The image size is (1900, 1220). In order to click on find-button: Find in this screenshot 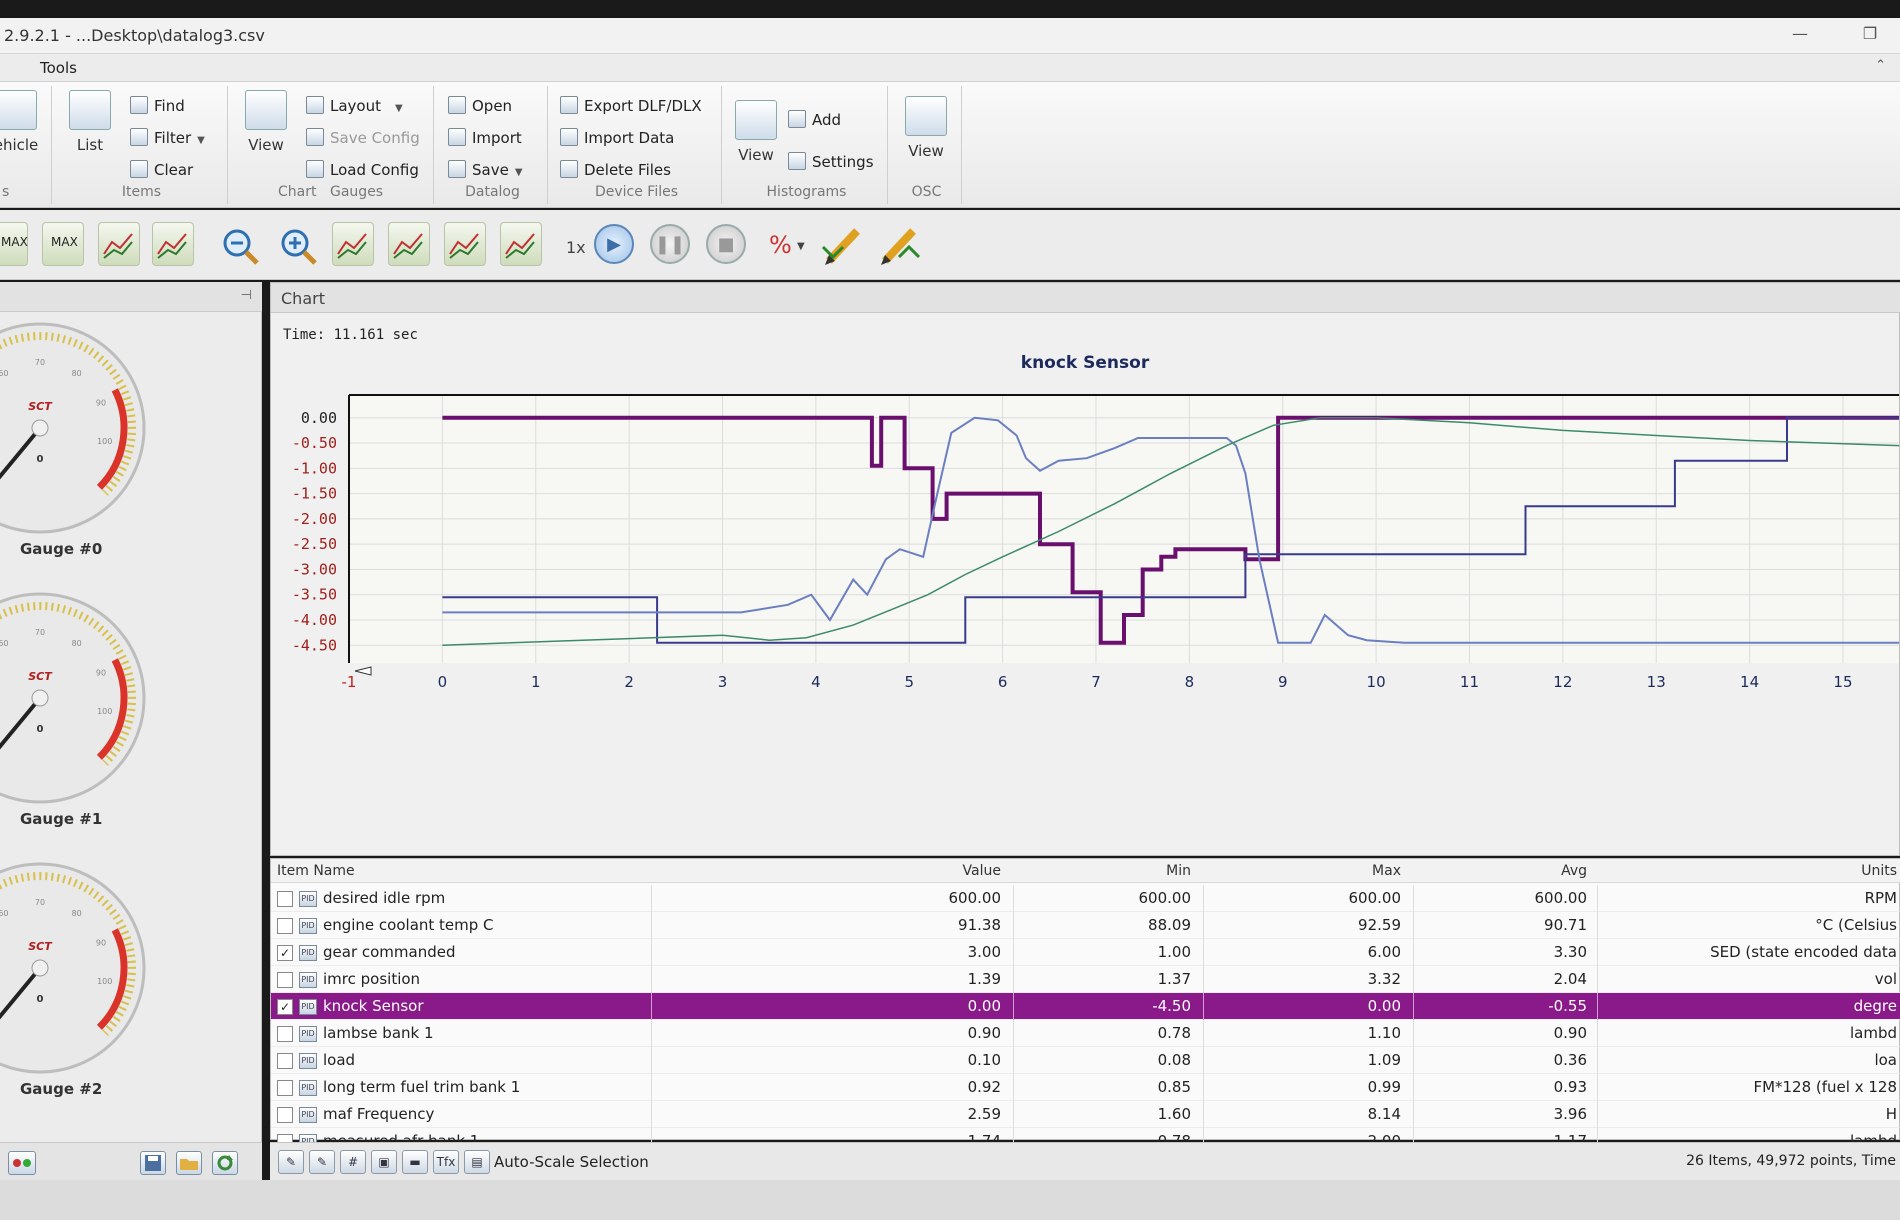, I will do `click(157, 108)`.